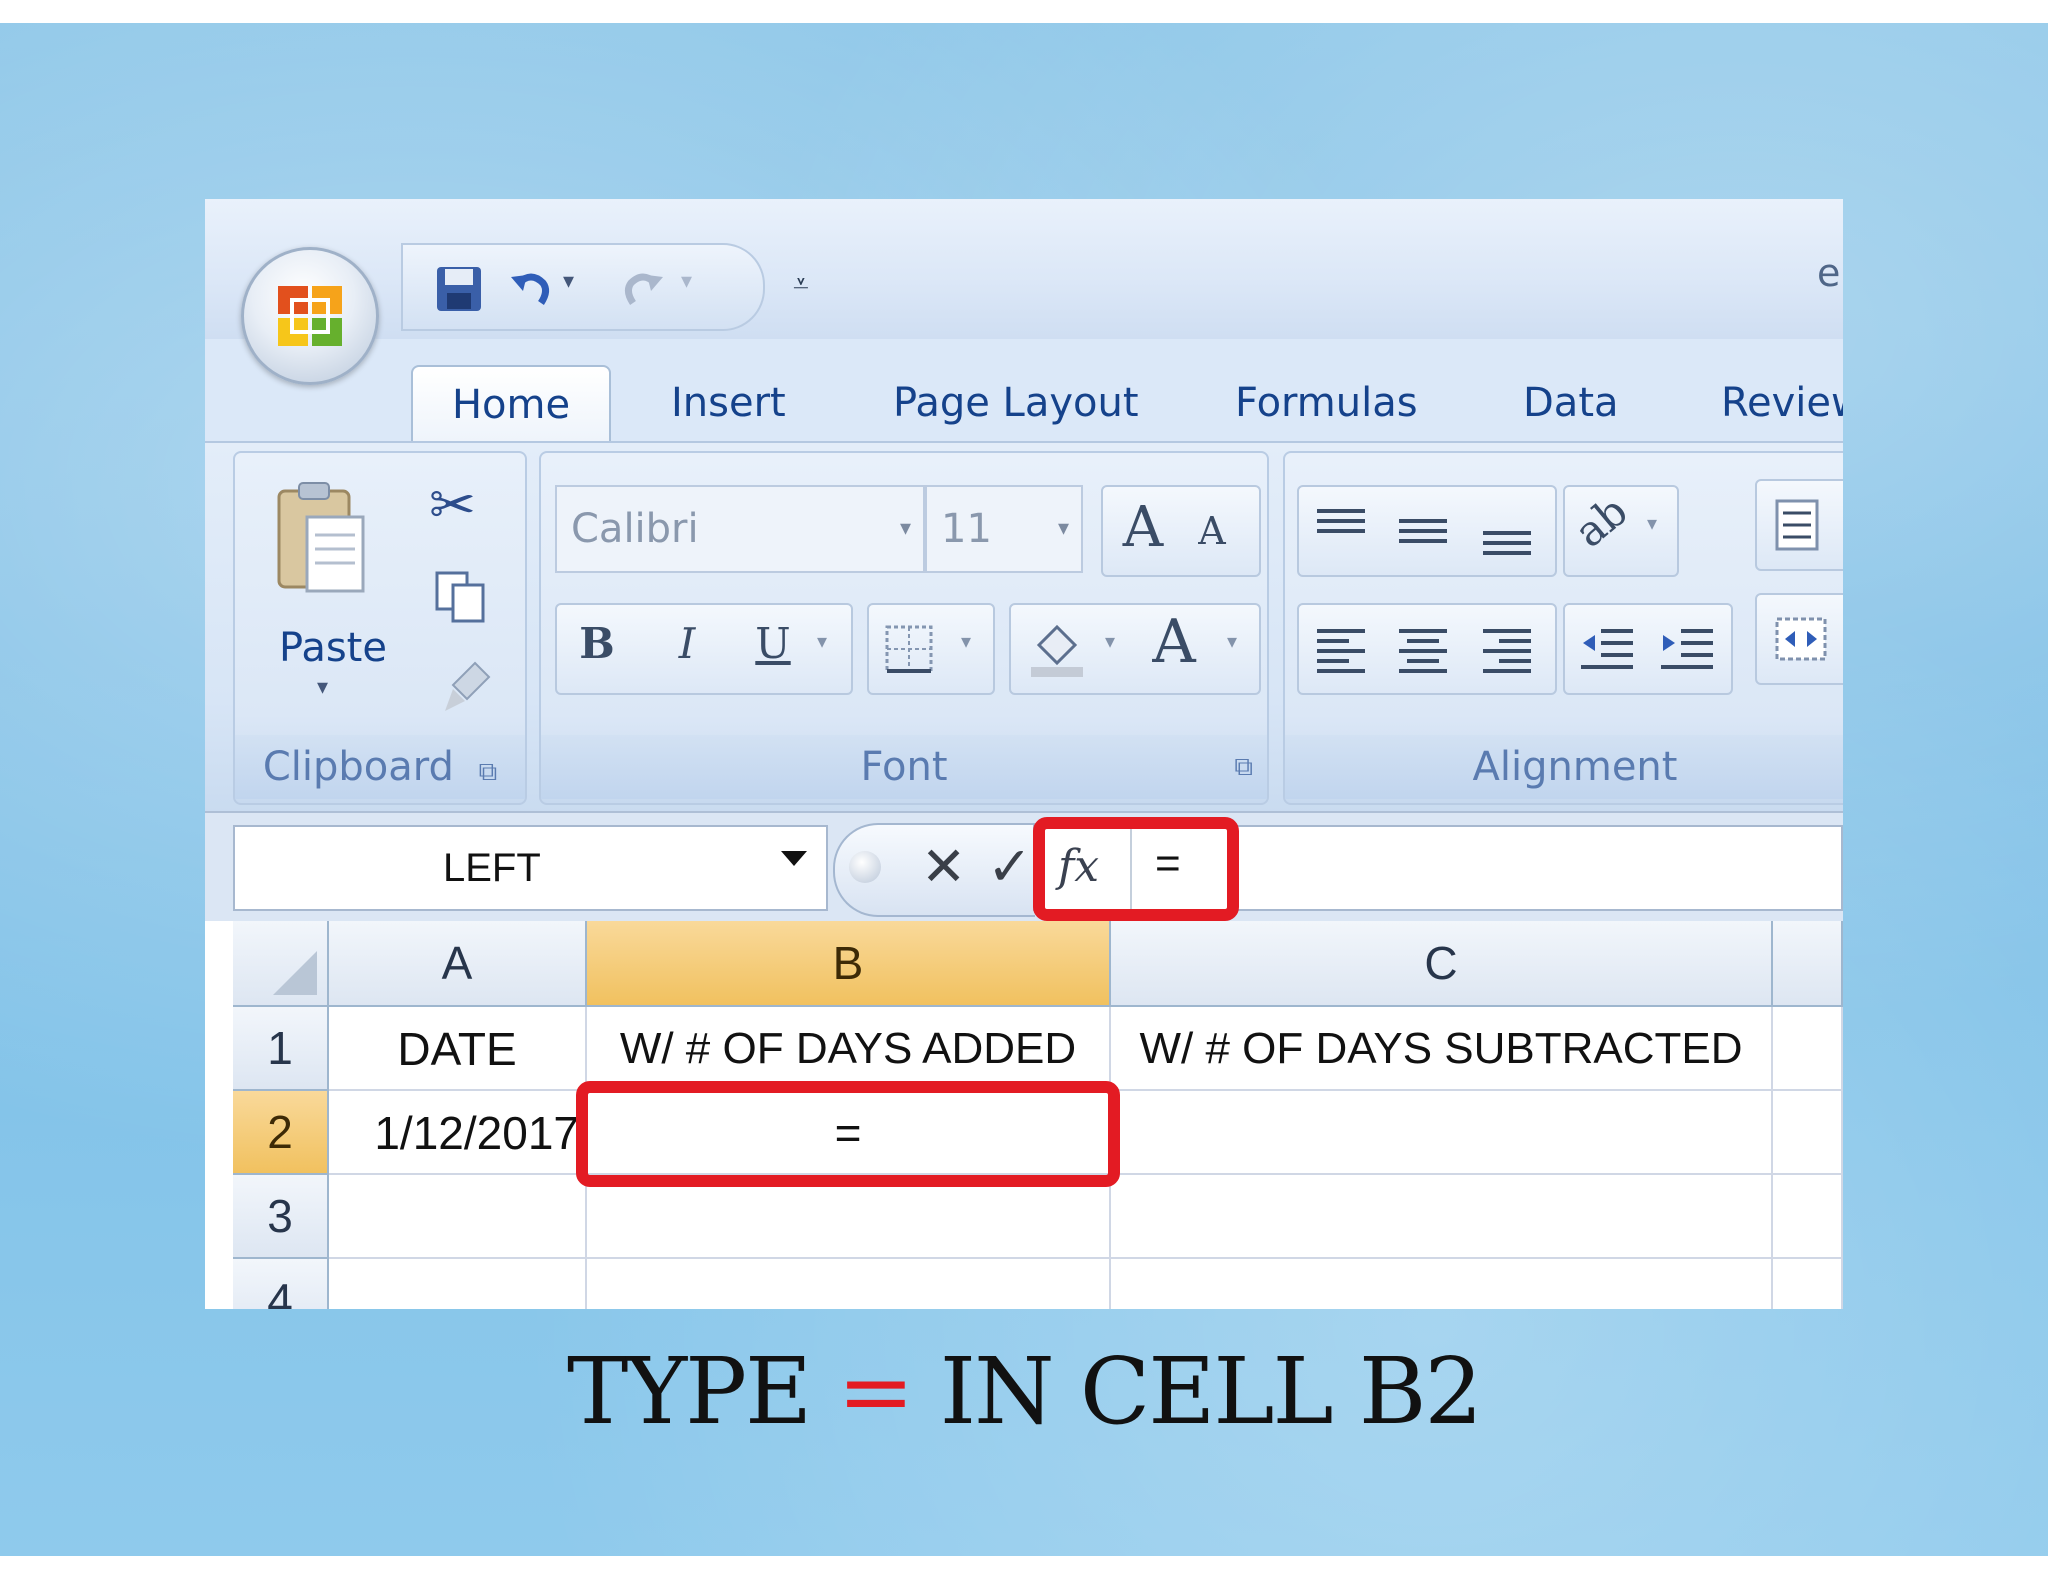 Image resolution: width=2048 pixels, height=1582 pixels. I want to click on font-color-icon: A, so click(1174, 642).